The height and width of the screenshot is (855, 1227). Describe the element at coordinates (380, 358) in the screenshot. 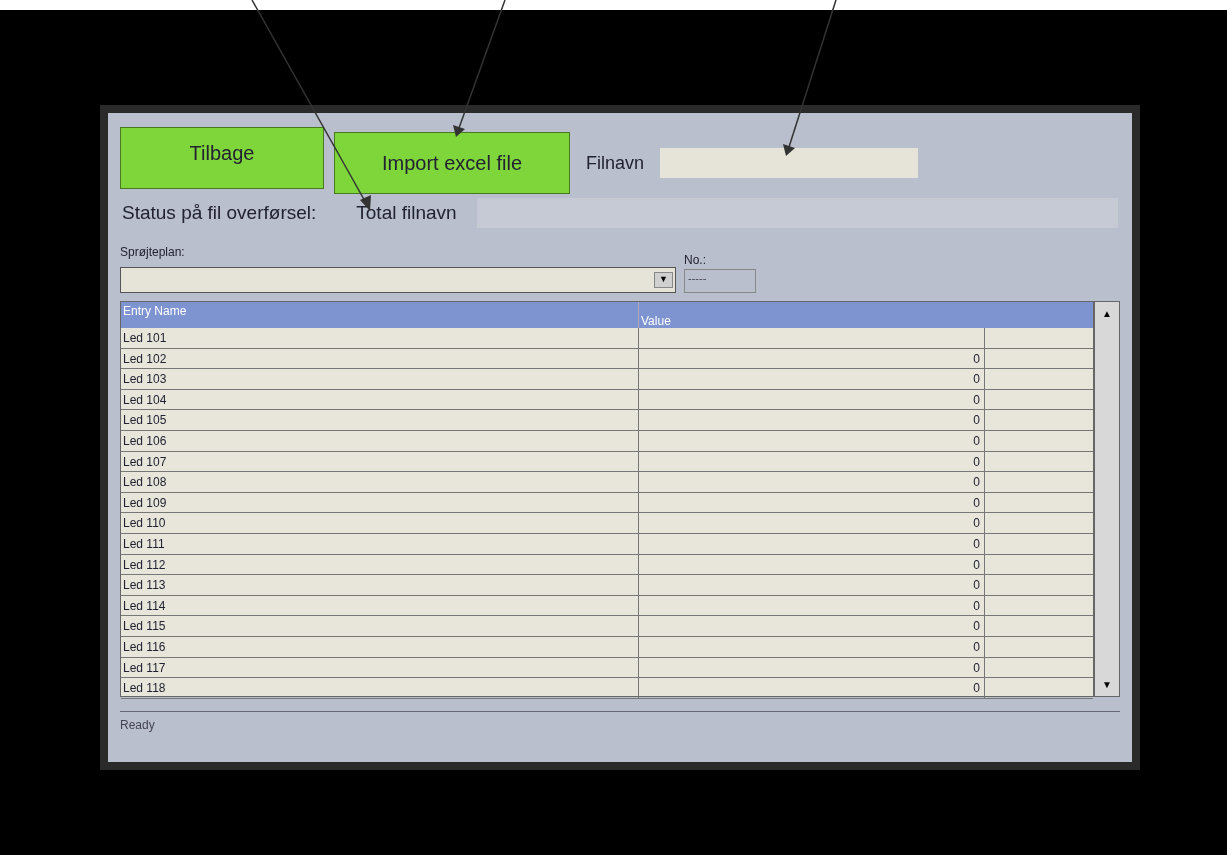

I see `table-cell: Led 102` at that location.